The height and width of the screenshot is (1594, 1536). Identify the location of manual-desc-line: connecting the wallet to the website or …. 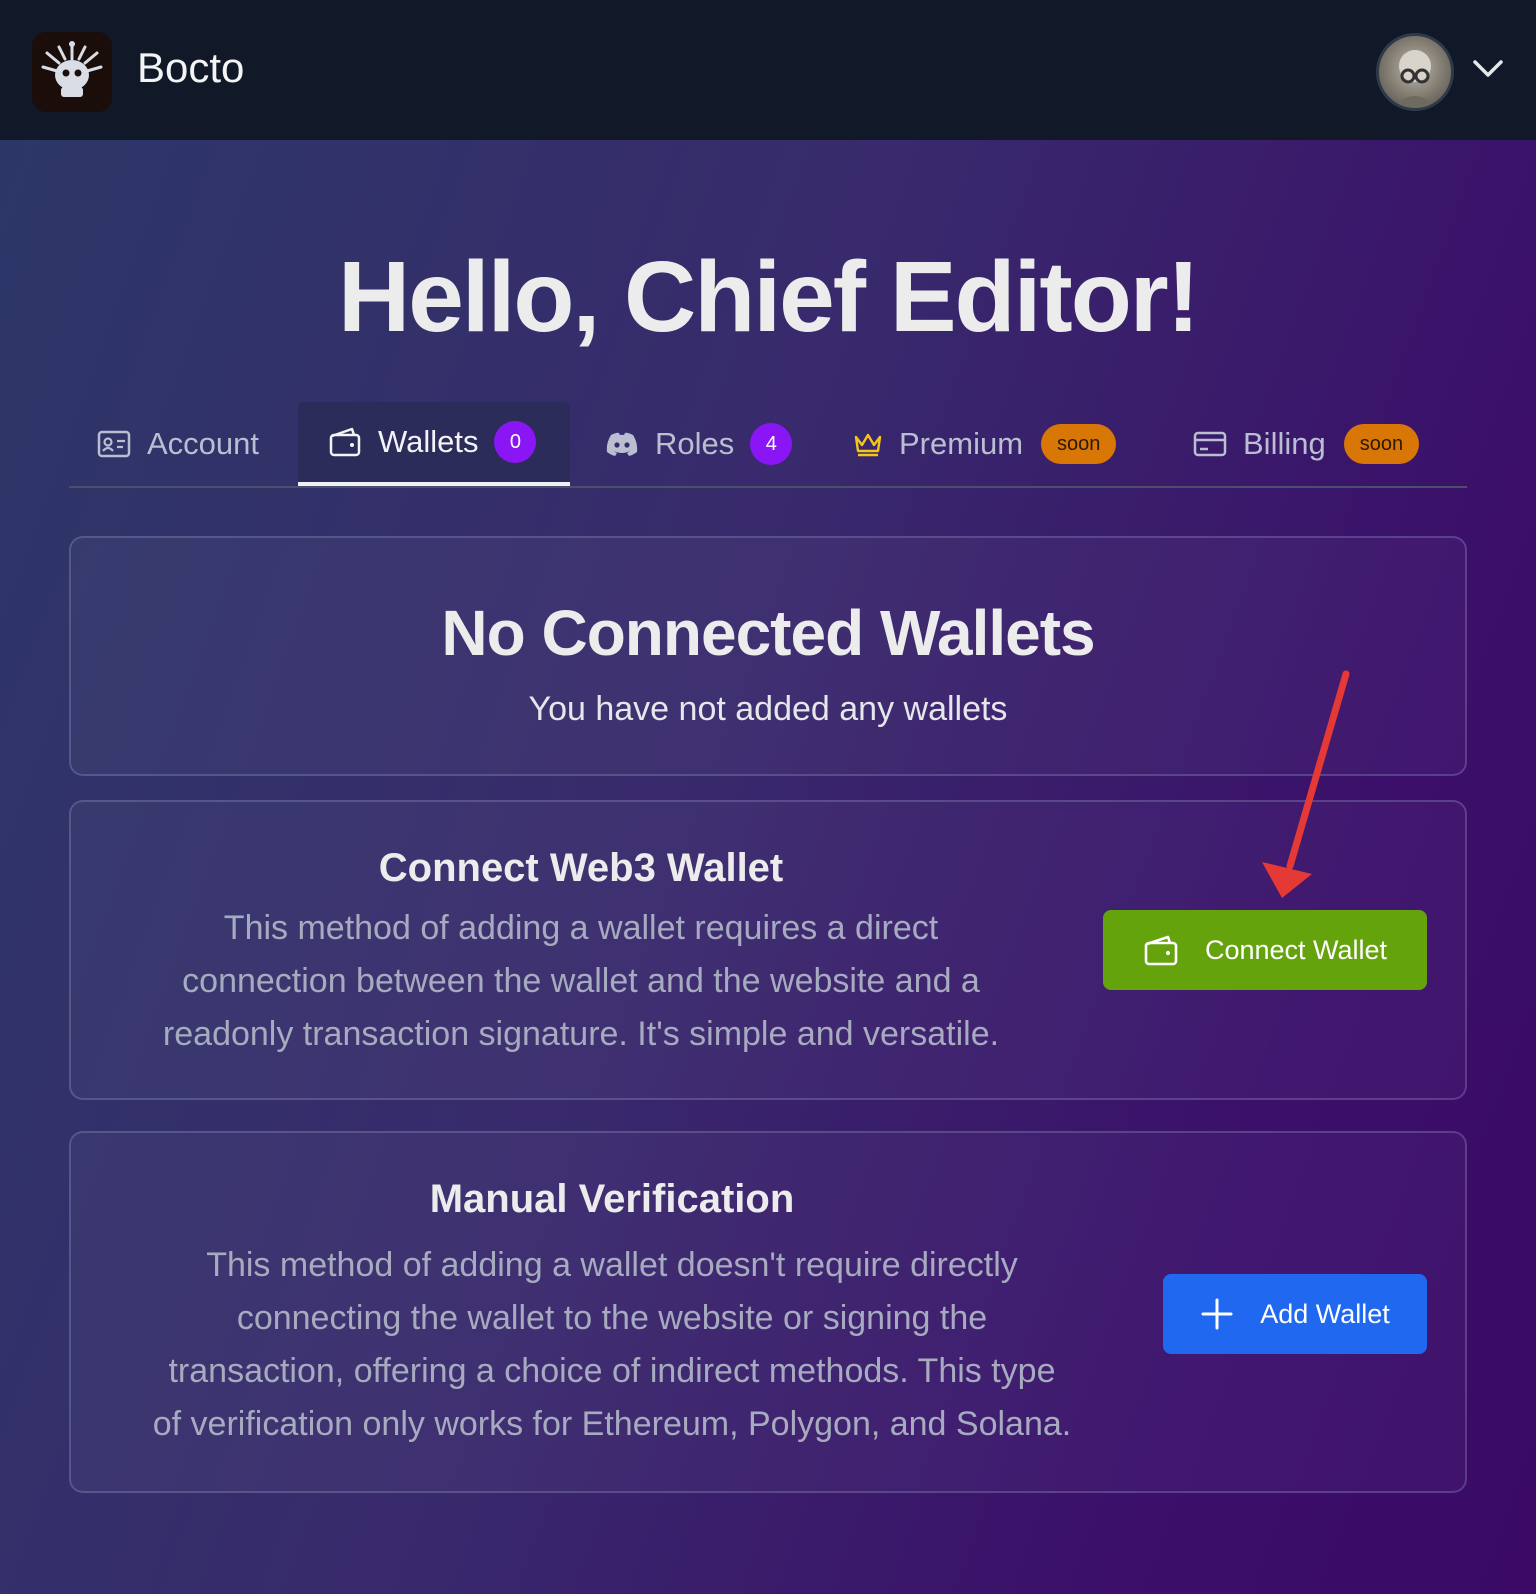
(612, 1318).